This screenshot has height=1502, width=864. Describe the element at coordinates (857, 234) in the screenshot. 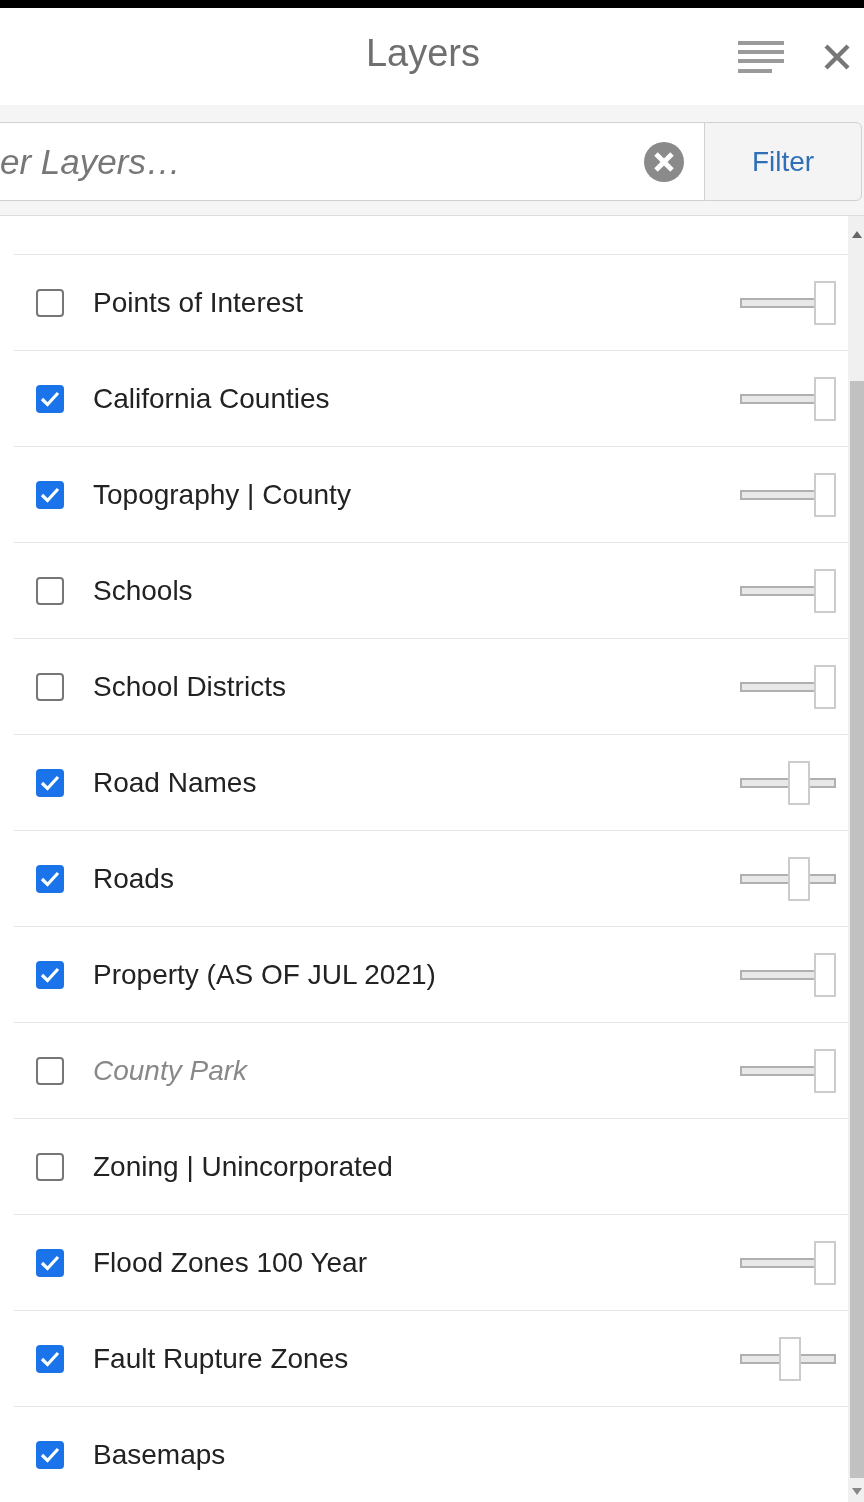

I see `scroll-up-icon` at that location.